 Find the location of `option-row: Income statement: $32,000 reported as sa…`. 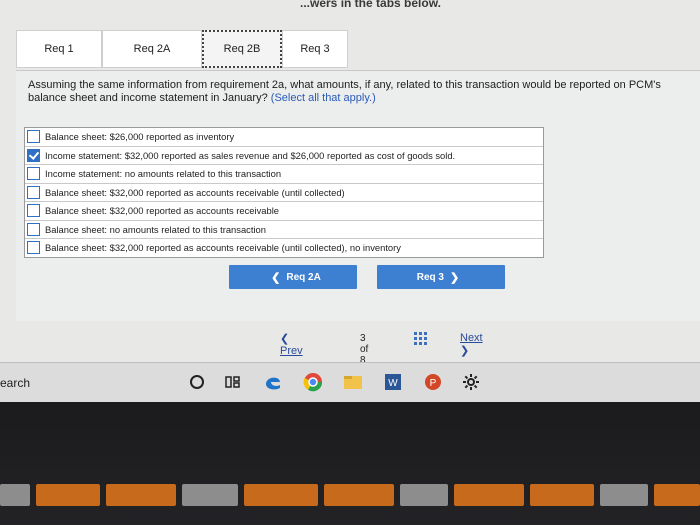

option-row: Income statement: $32,000 reported as sa… is located at coordinates (284, 156).